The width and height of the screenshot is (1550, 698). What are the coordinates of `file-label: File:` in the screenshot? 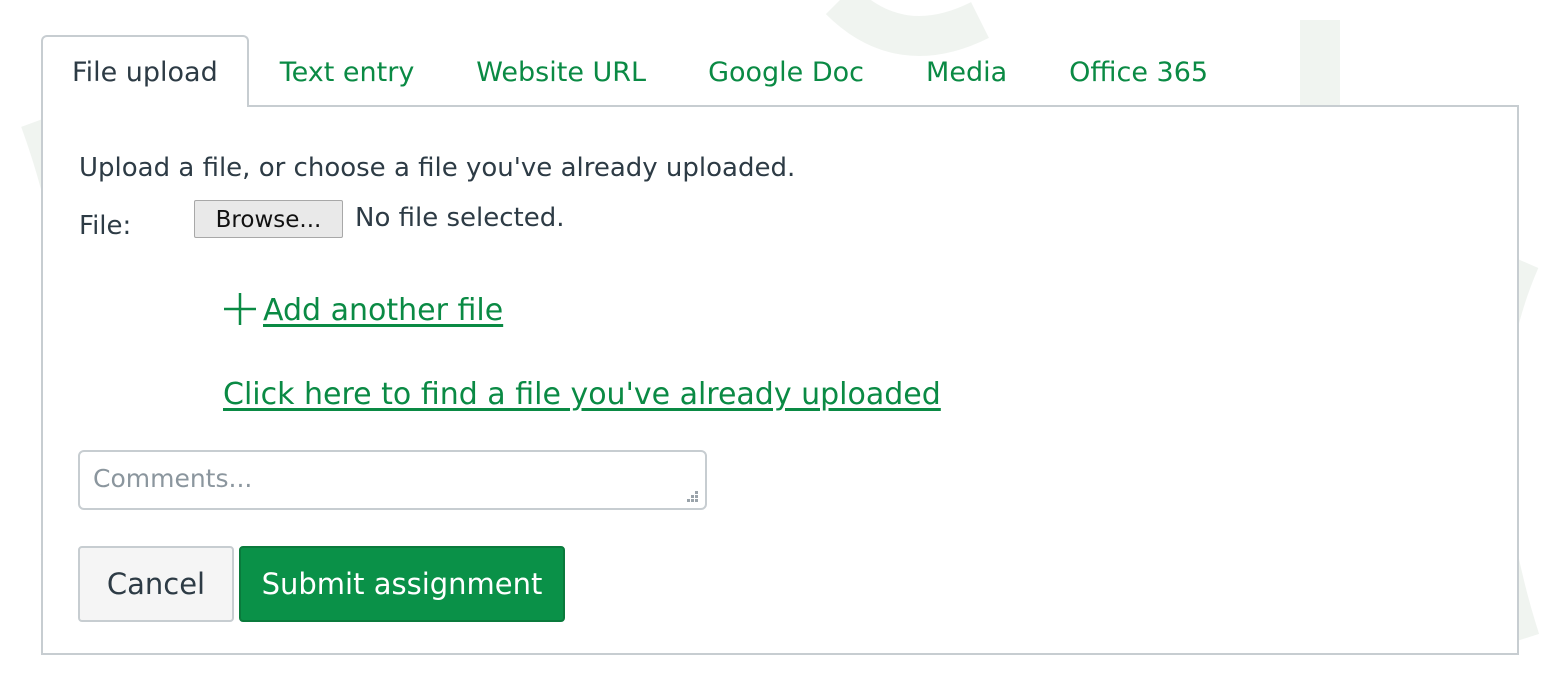 It's located at (105, 226).